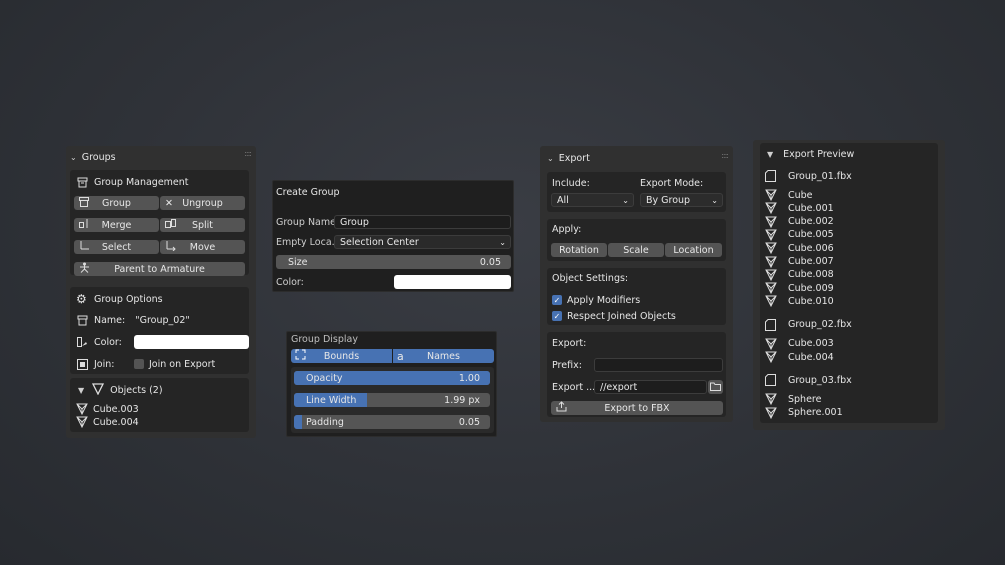  What do you see at coordinates (104, 364) in the screenshot?
I see `join-label: Join:` at bounding box center [104, 364].